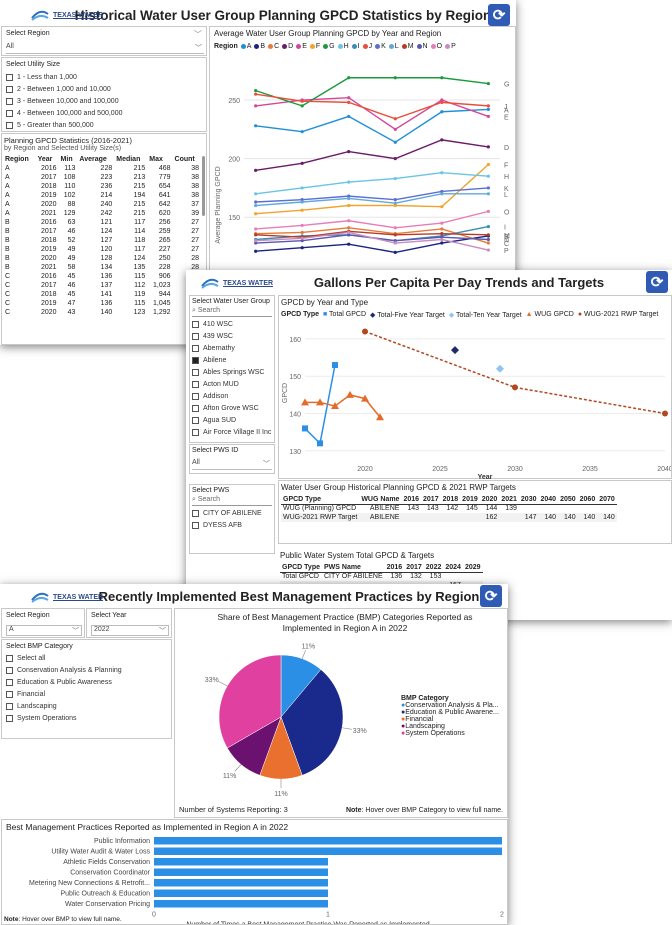 The width and height of the screenshot is (672, 925). What do you see at coordinates (380, 46) in the screenshot?
I see `legend-item: K` at bounding box center [380, 46].